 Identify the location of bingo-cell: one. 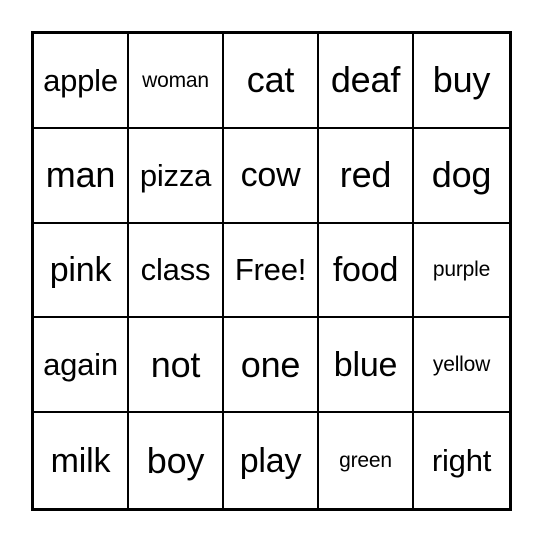
(271, 366).